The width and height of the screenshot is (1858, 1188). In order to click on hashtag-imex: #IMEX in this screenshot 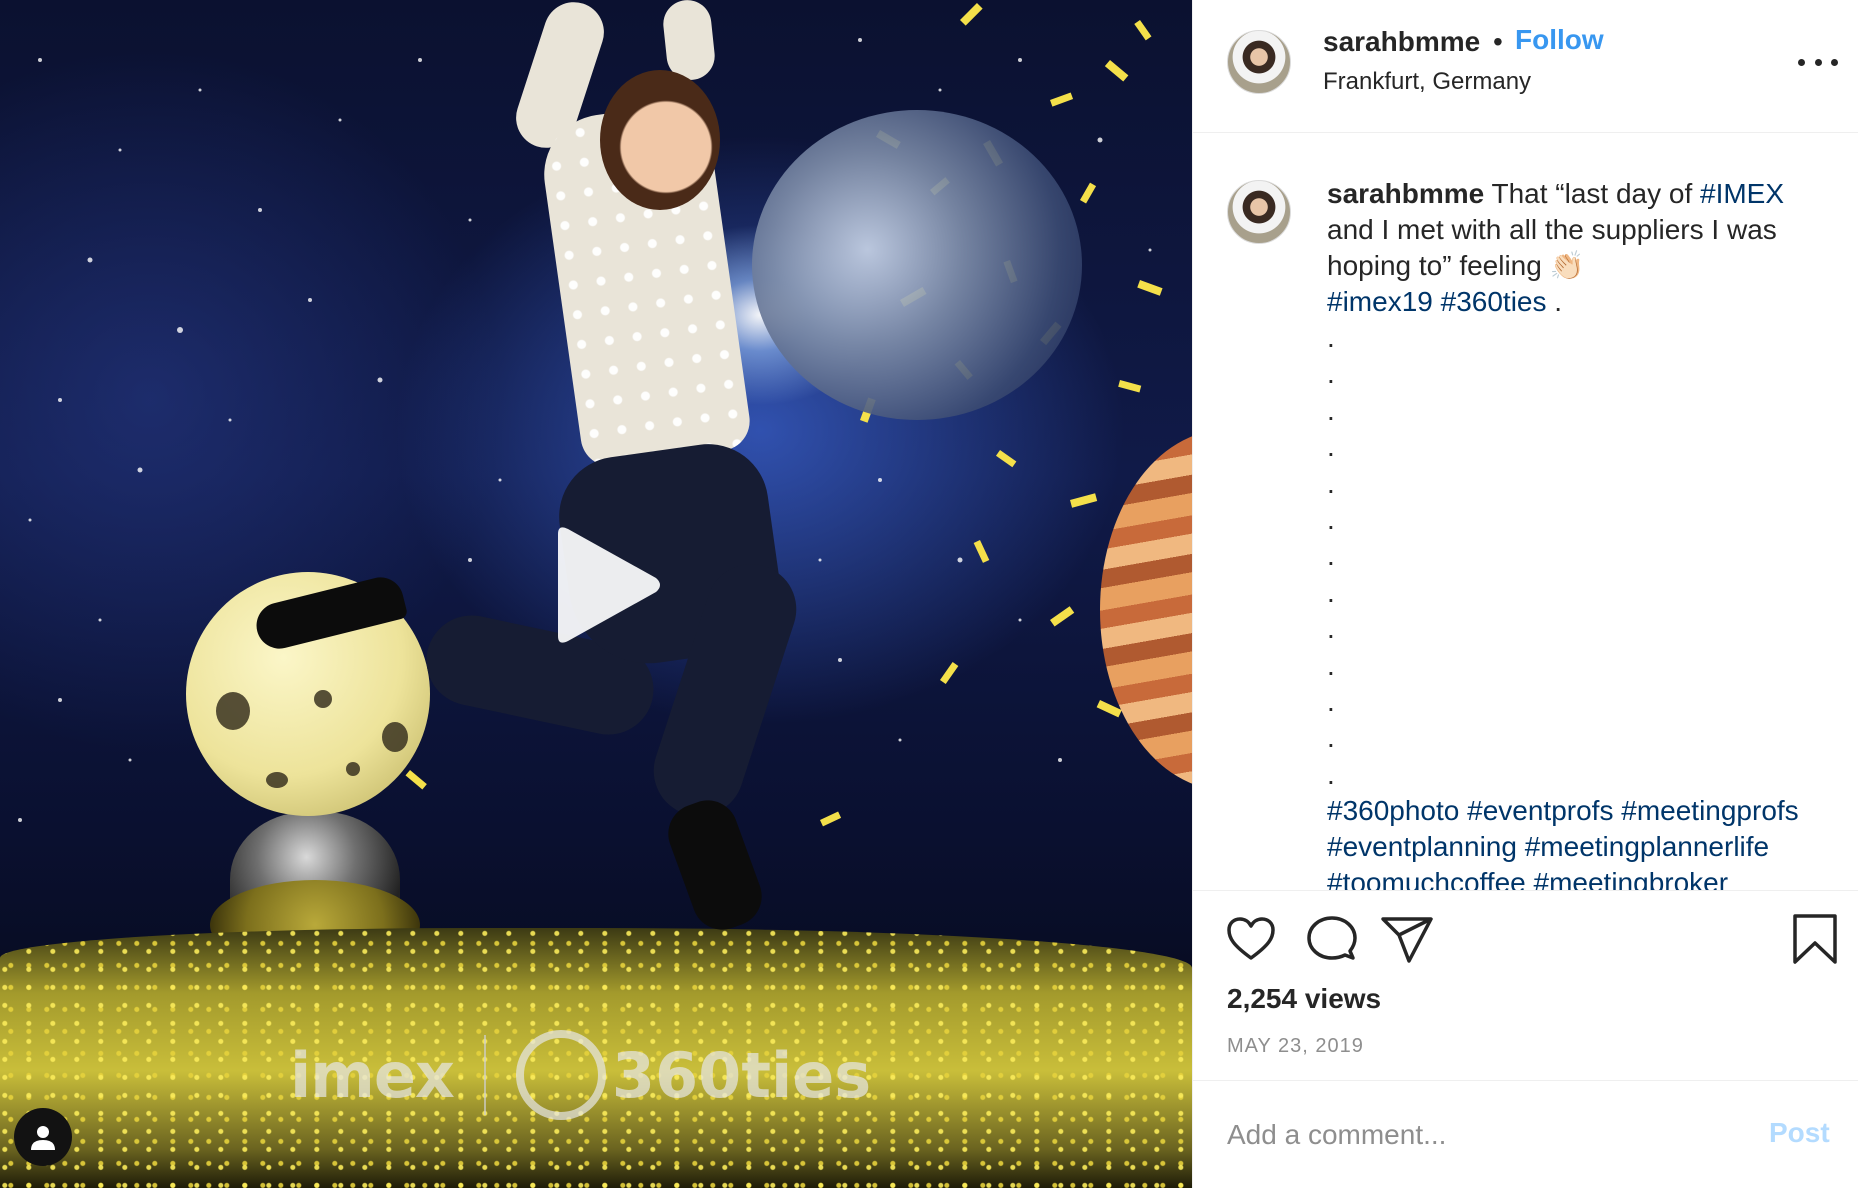, I will do `click(1742, 193)`.